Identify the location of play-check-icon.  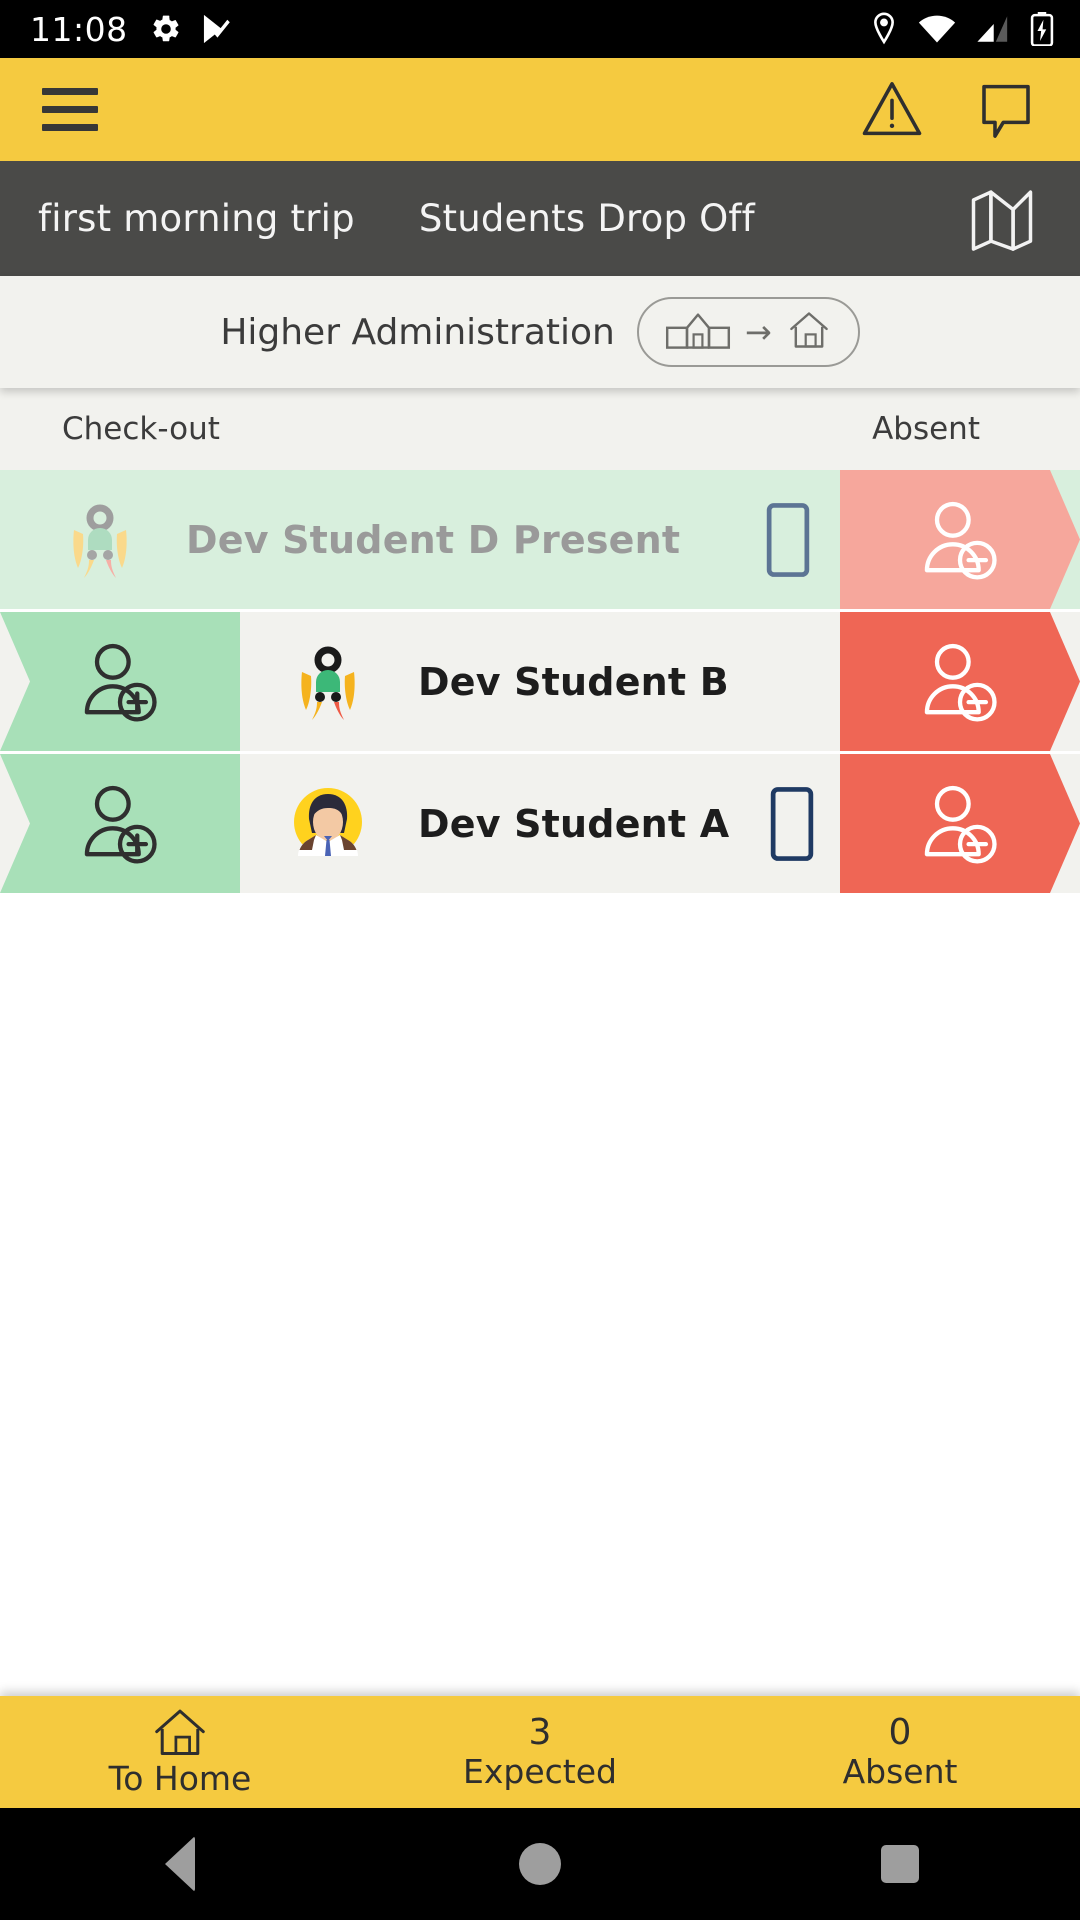
(215, 29).